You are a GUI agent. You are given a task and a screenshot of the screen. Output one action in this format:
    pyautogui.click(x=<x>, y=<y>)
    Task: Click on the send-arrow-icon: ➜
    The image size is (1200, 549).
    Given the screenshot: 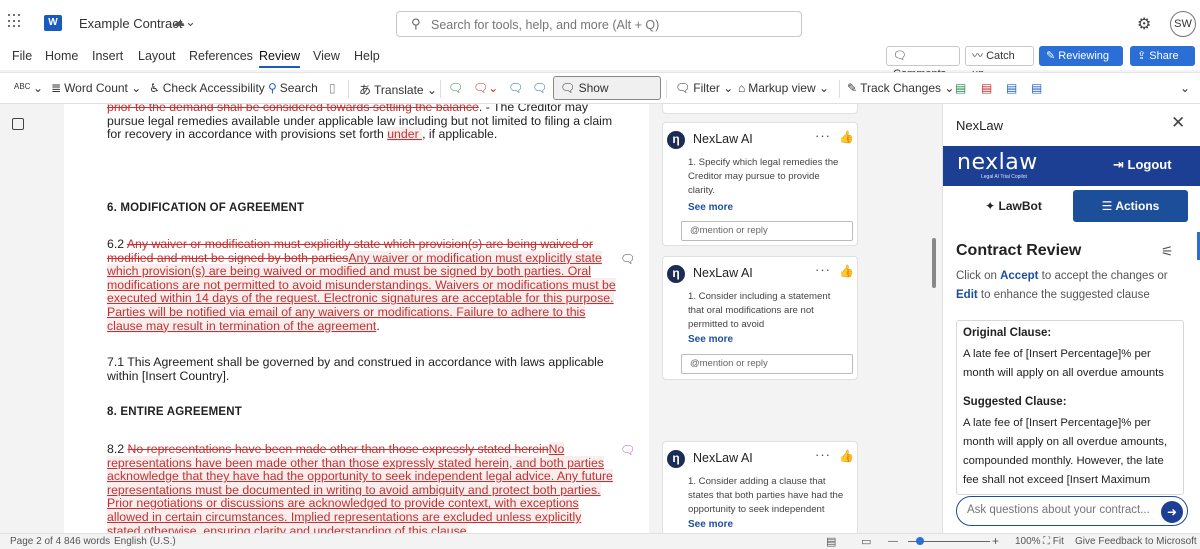 What is the action you would take?
    pyautogui.click(x=1172, y=512)
    